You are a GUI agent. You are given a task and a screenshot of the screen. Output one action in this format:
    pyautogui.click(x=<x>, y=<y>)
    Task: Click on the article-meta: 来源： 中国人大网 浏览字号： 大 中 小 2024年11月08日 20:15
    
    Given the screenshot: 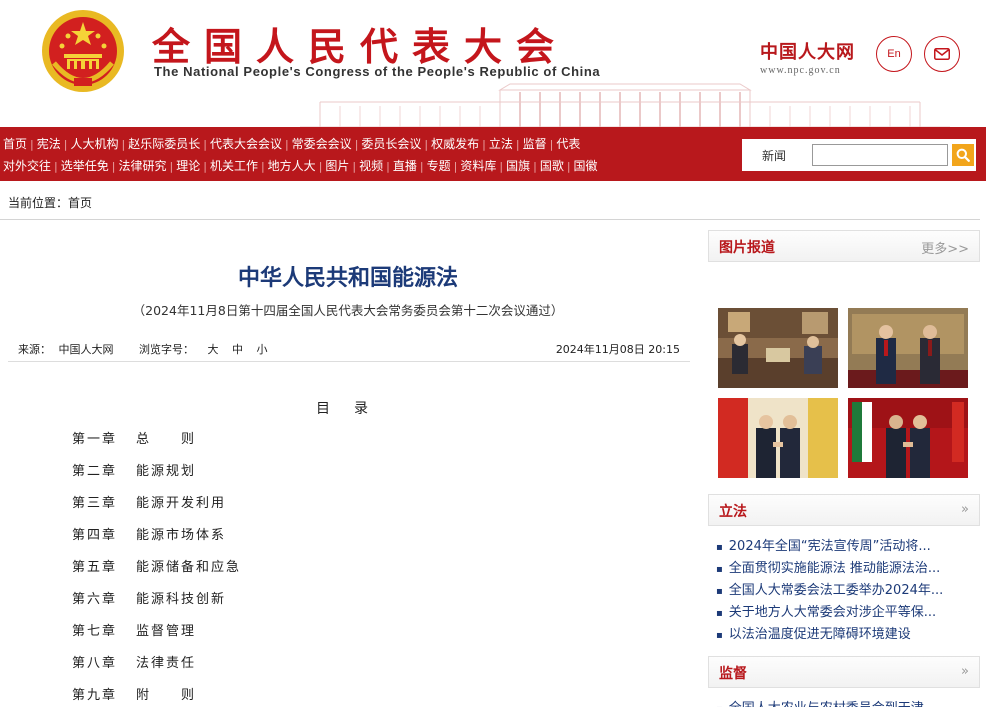 What is the action you would take?
    pyautogui.click(x=349, y=349)
    